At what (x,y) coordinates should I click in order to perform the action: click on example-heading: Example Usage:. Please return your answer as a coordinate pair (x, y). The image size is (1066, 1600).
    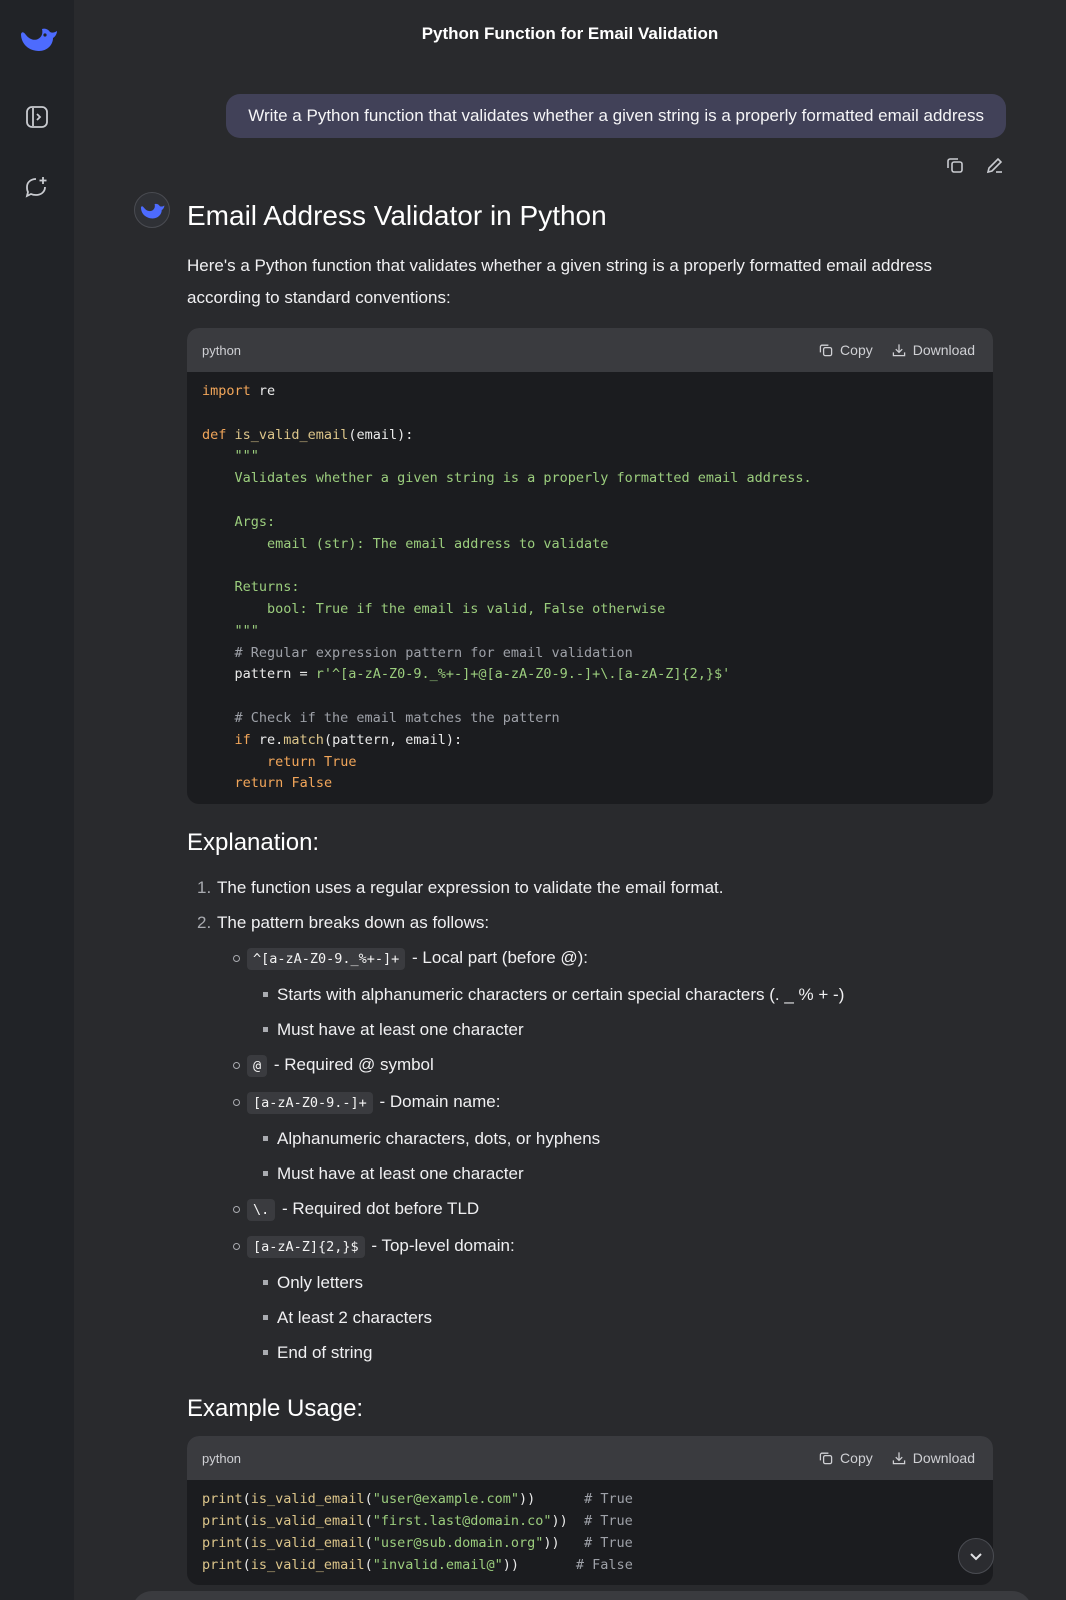
    Looking at the image, I should click on (275, 1409).